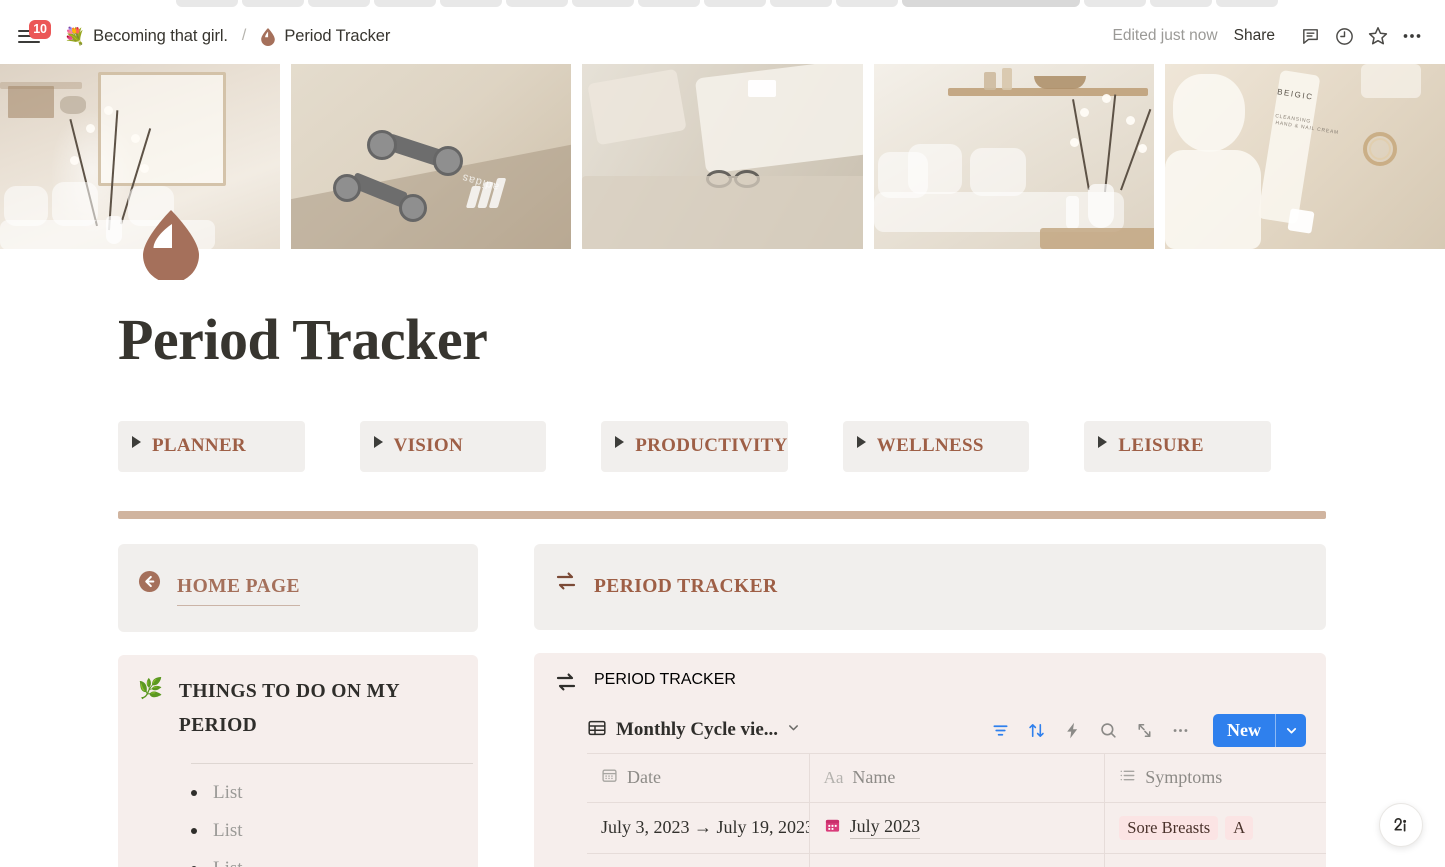 The image size is (1445, 867). I want to click on column-header-name: Aa Name, so click(958, 777).